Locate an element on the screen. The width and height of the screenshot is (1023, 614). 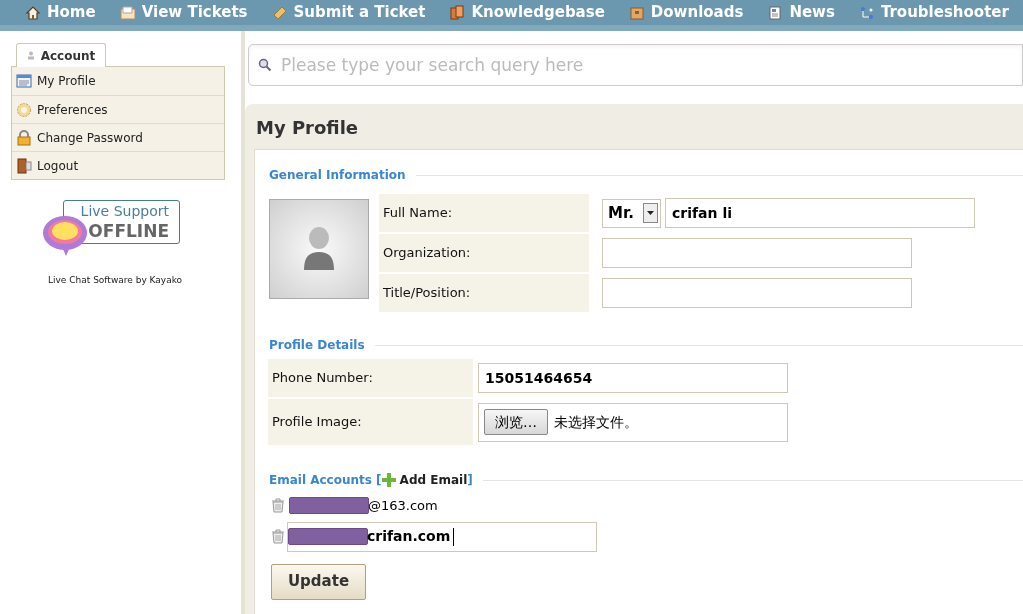
sidebar-item: Change Password is located at coordinates (118, 137).